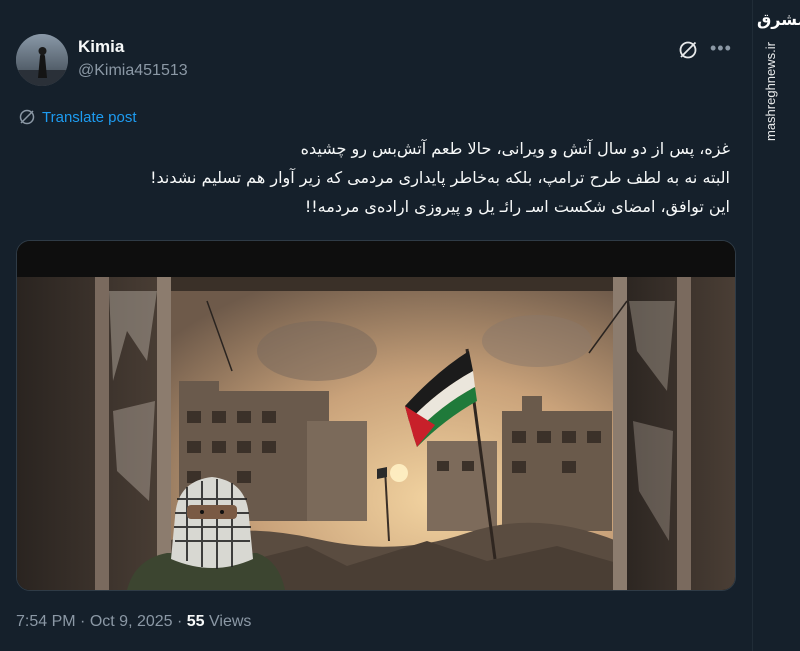 The image size is (800, 651). I want to click on tweet-meta: 7:54 PM · Oct 9, 2025 · 55 Views, so click(133, 622).